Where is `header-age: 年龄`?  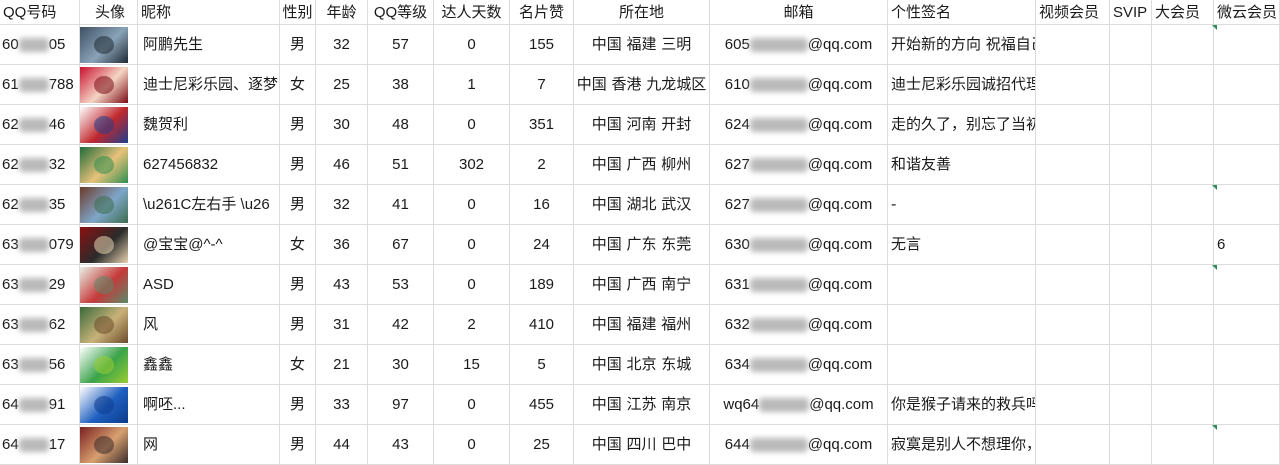
header-age: 年龄 is located at coordinates (342, 12).